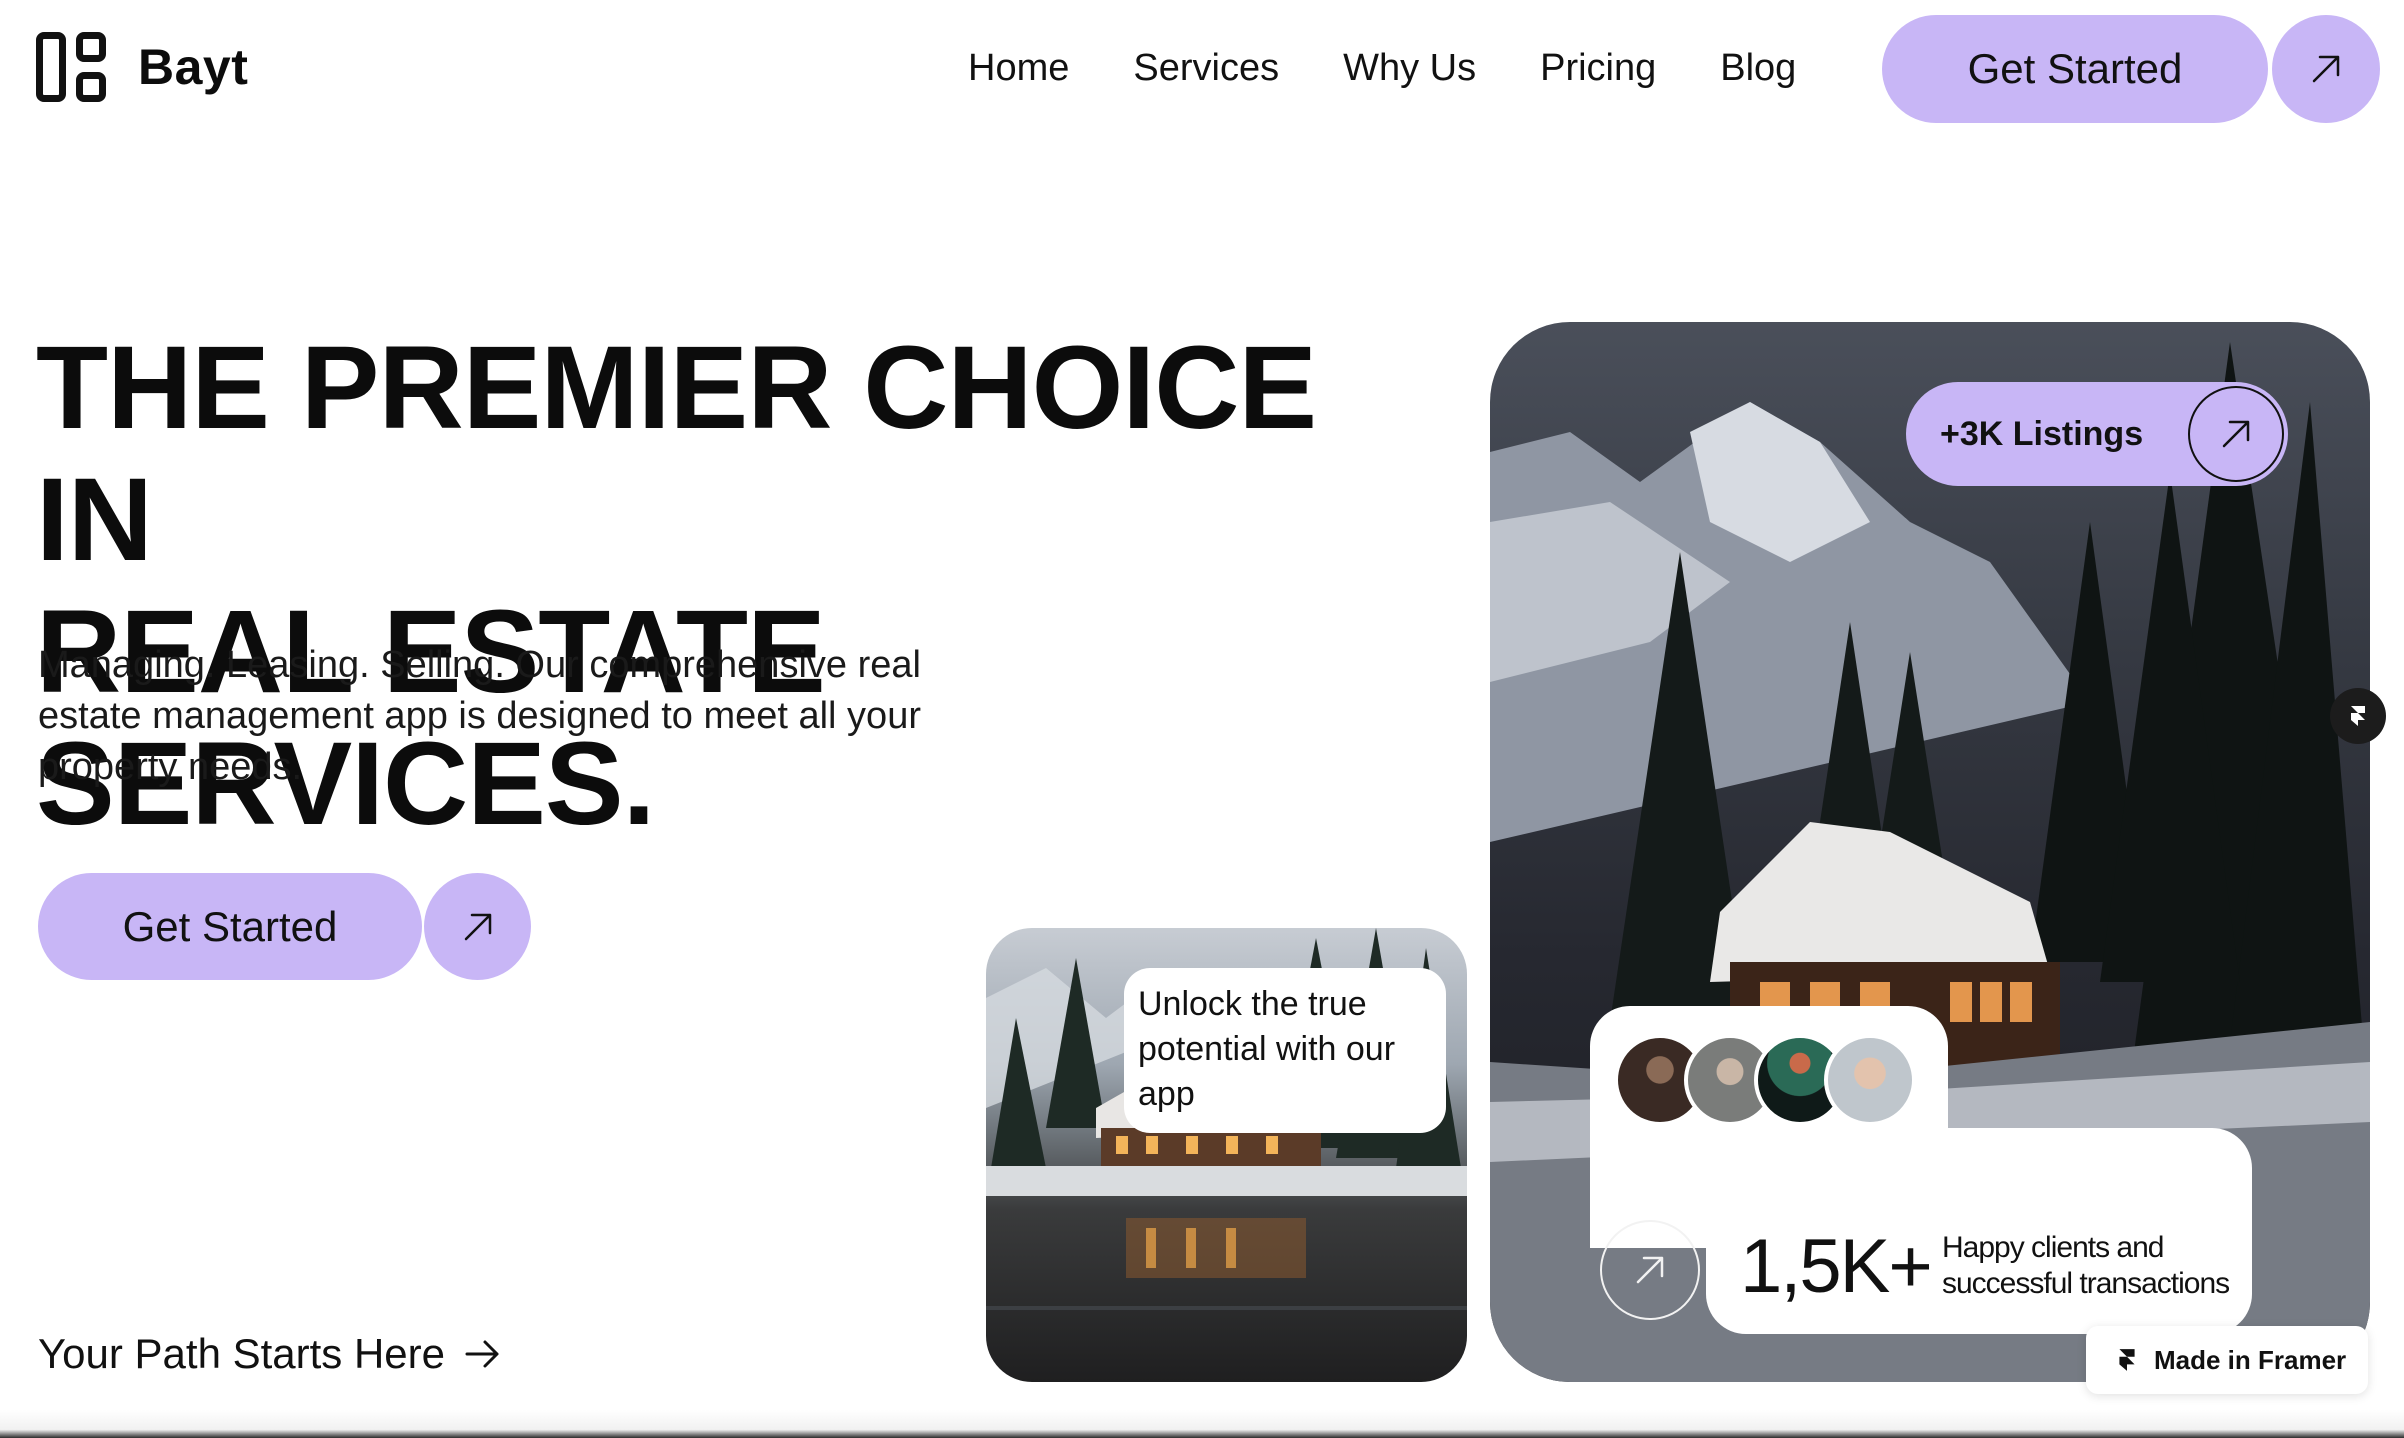  I want to click on header-get-started-button: Get Started, so click(2075, 69).